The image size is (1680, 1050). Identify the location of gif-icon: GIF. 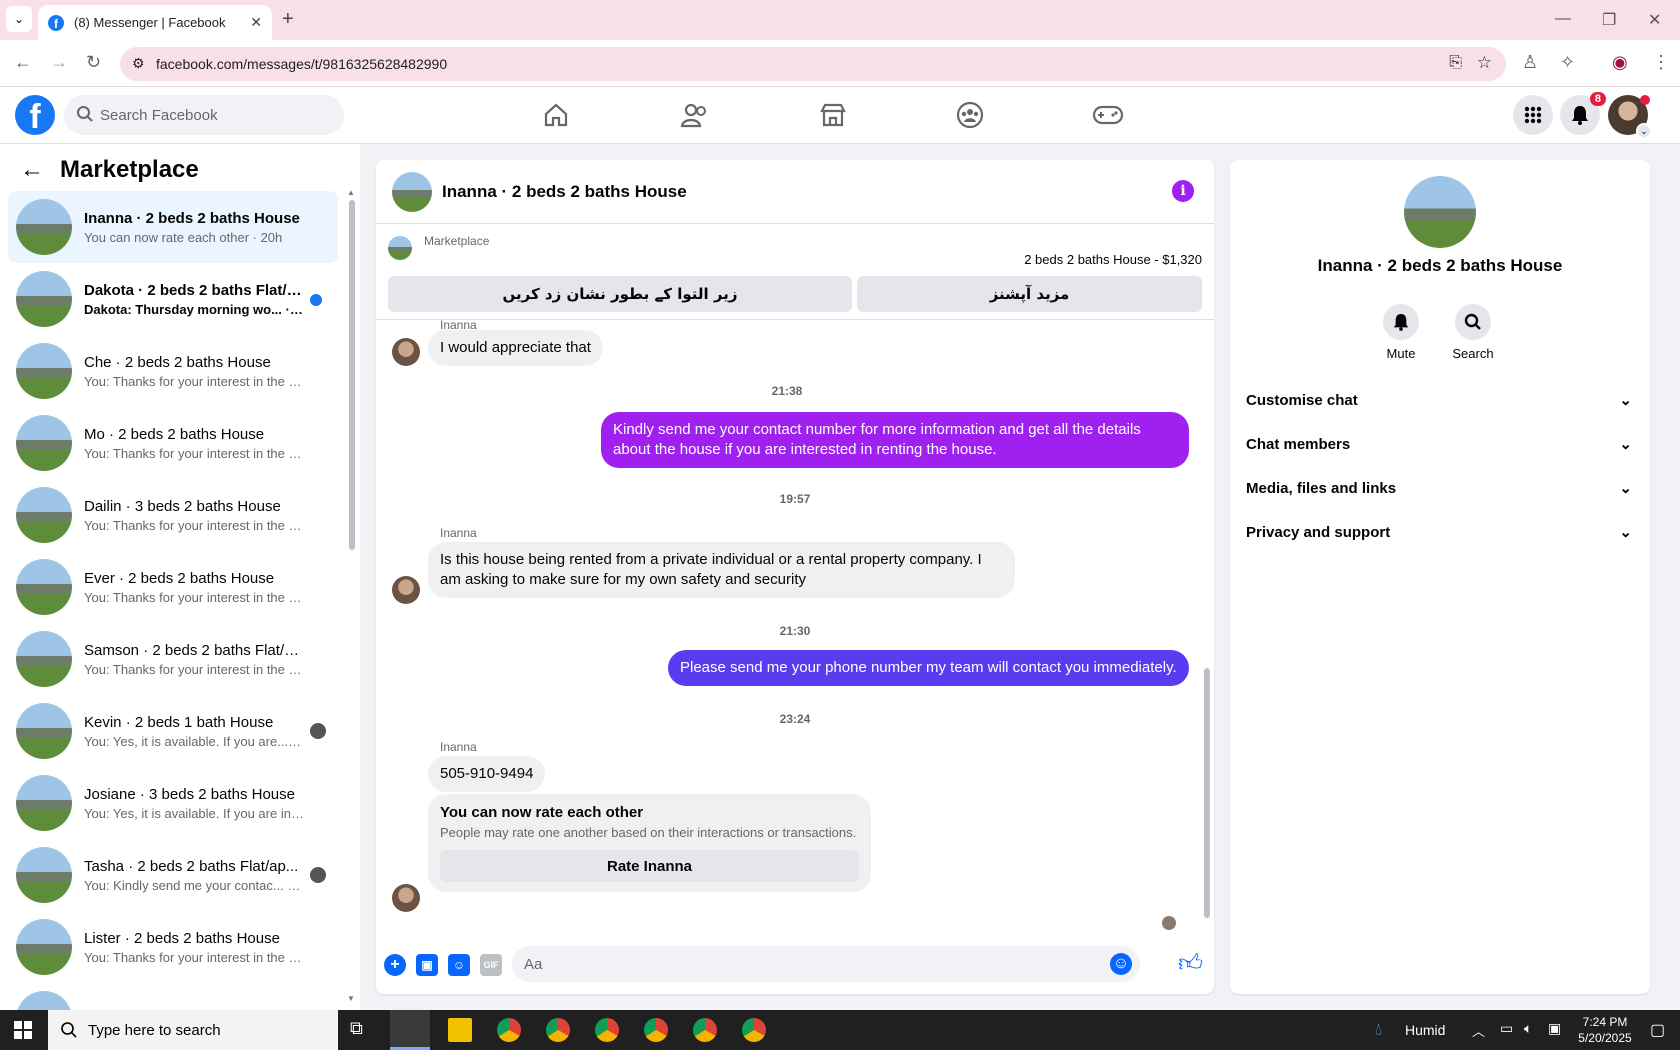
(491, 965).